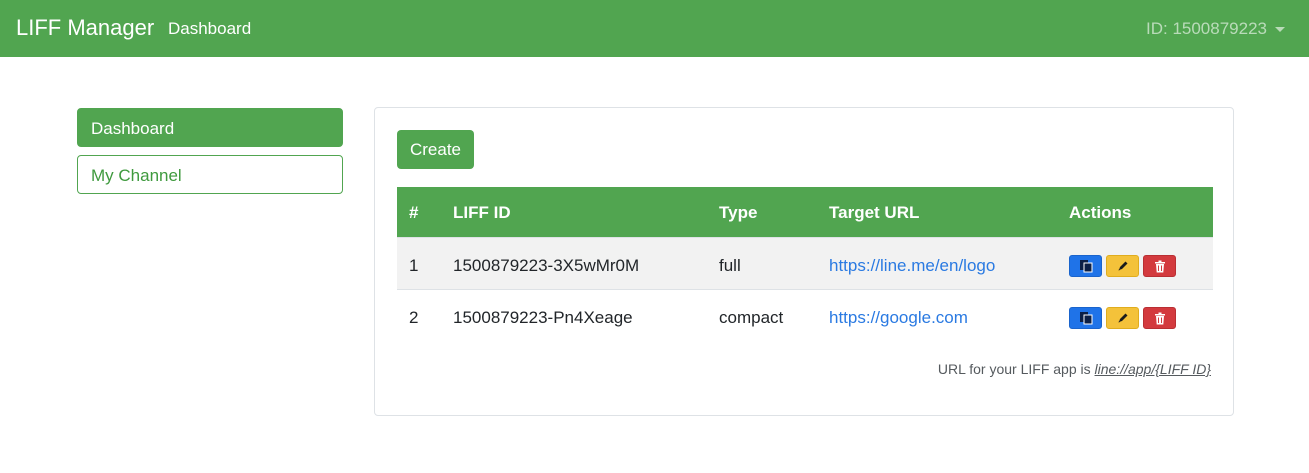  I want to click on top-navbar: LIFF Manager Dashboard ID: 1500879223, so click(654, 28).